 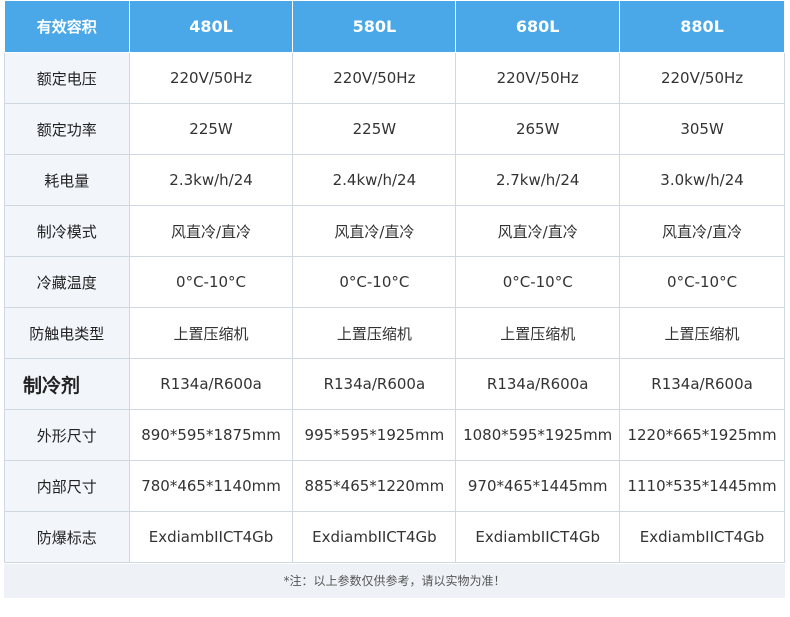 I want to click on model-580l: 580L, so click(x=374, y=26).